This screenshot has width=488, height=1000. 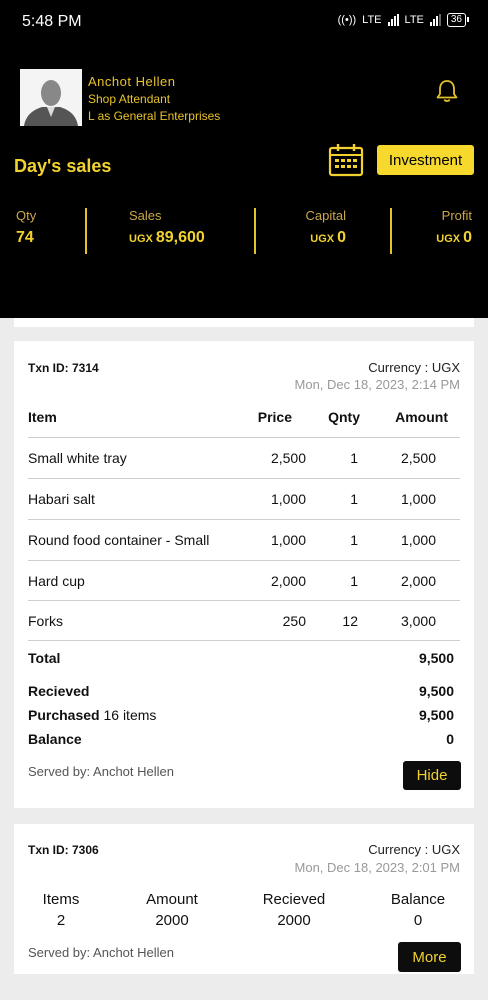 What do you see at coordinates (154, 116) in the screenshot?
I see `business-name: L as General Enterprises` at bounding box center [154, 116].